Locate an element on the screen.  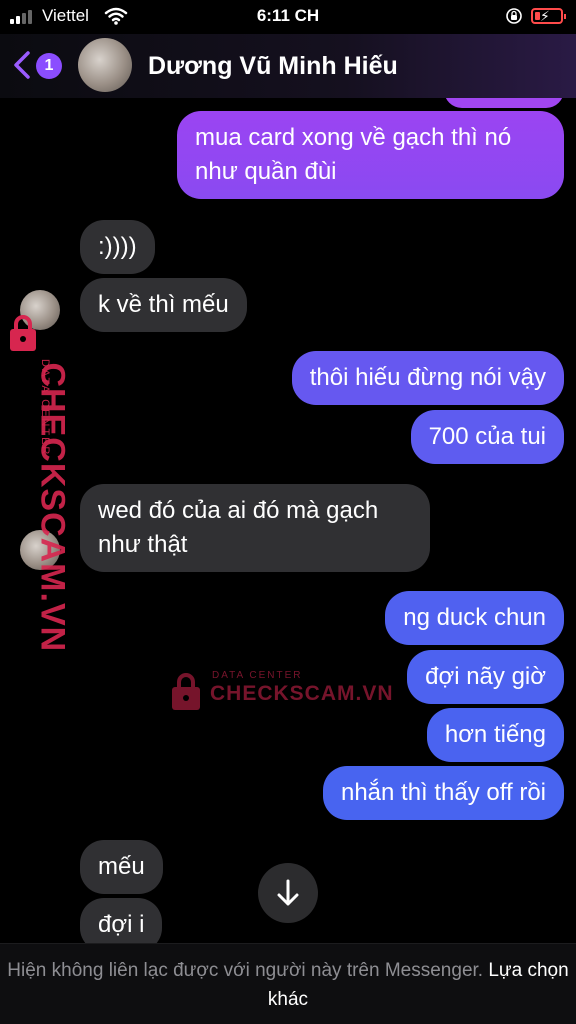
message-bubble-received: k về thì mếu is located at coordinates (163, 305).